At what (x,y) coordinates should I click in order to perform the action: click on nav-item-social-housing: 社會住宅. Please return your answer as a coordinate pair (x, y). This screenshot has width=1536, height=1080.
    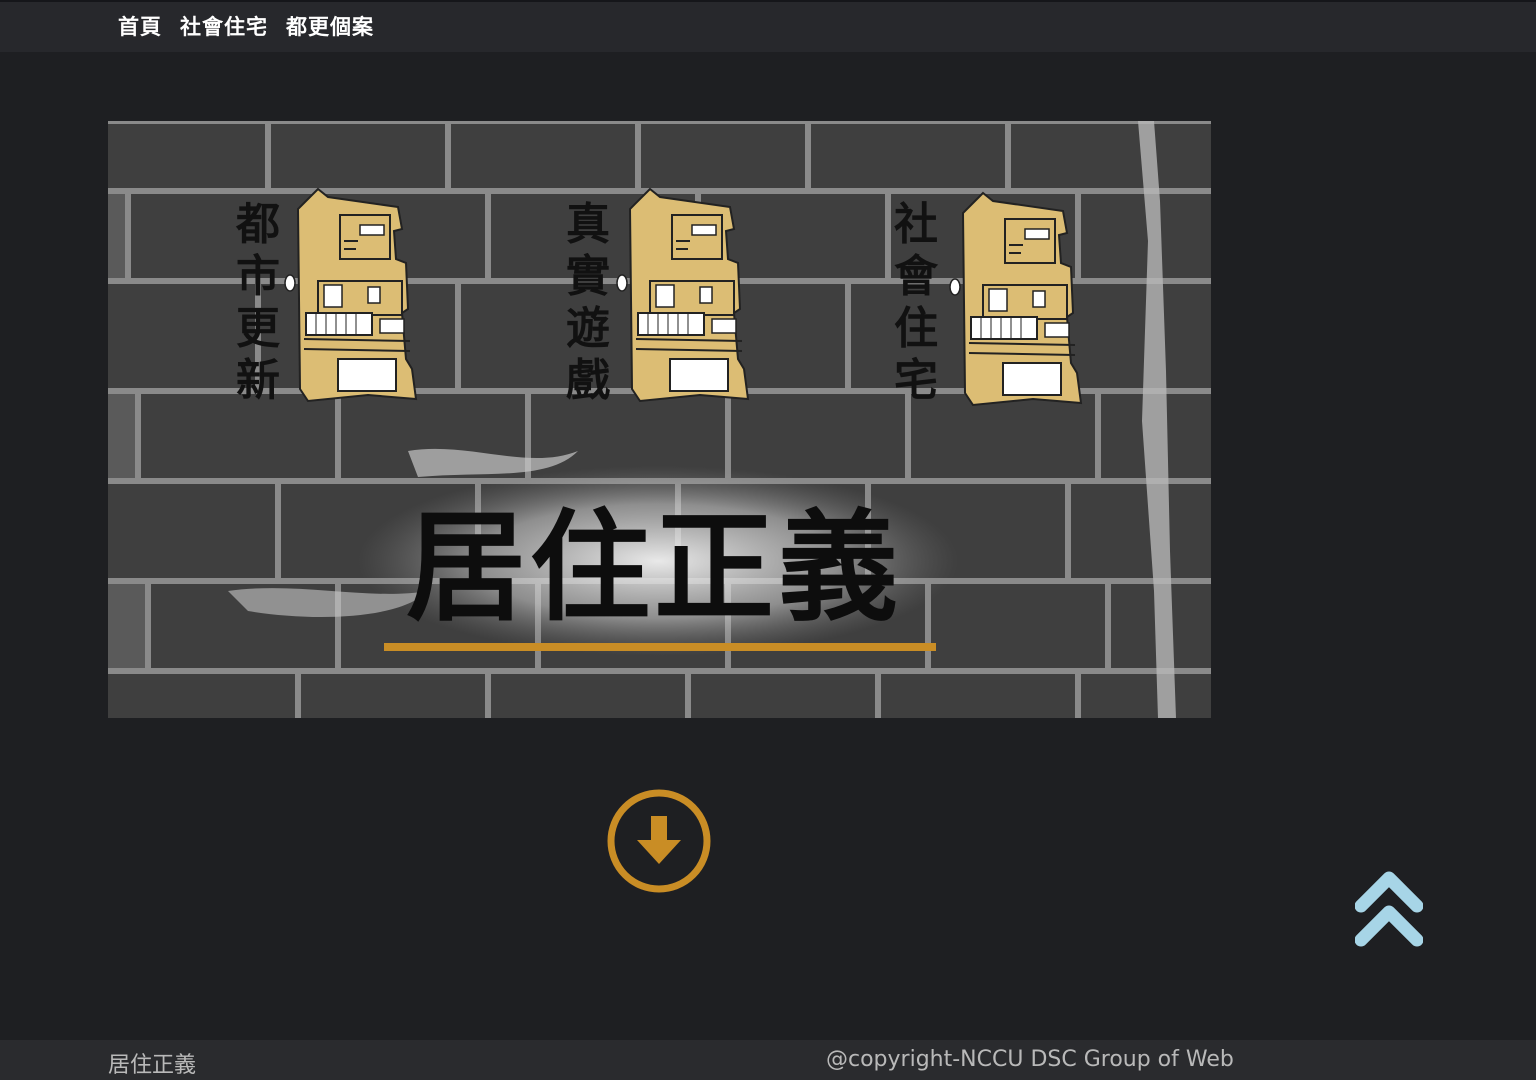
    Looking at the image, I should click on (224, 27).